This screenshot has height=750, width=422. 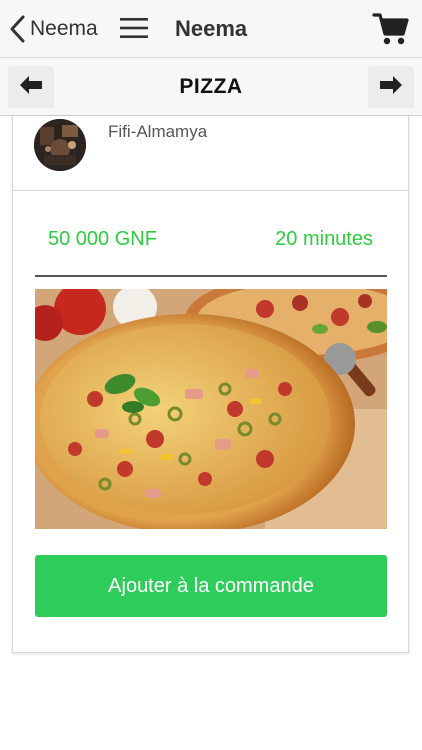 I want to click on arrow-right-icon, so click(x=391, y=87).